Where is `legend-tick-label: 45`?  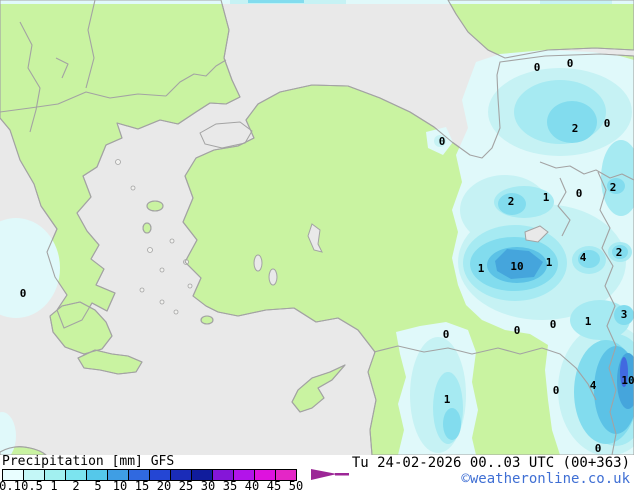 legend-tick-label: 45 is located at coordinates (274, 484).